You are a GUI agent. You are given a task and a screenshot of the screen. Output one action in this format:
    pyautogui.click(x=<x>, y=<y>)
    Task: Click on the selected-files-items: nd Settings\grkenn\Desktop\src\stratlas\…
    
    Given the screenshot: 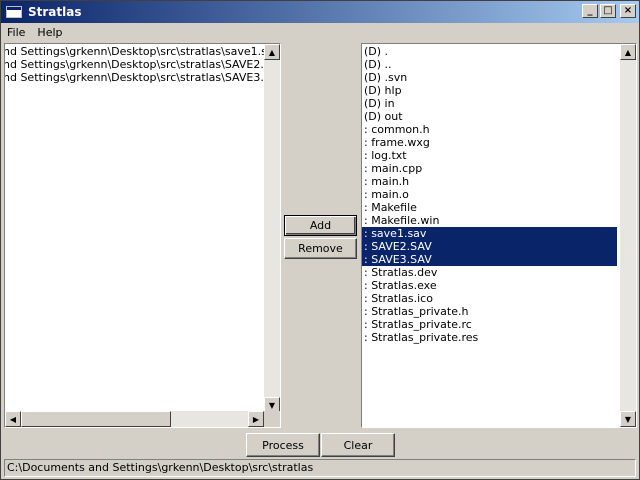 What is the action you would take?
    pyautogui.click(x=142, y=64)
    